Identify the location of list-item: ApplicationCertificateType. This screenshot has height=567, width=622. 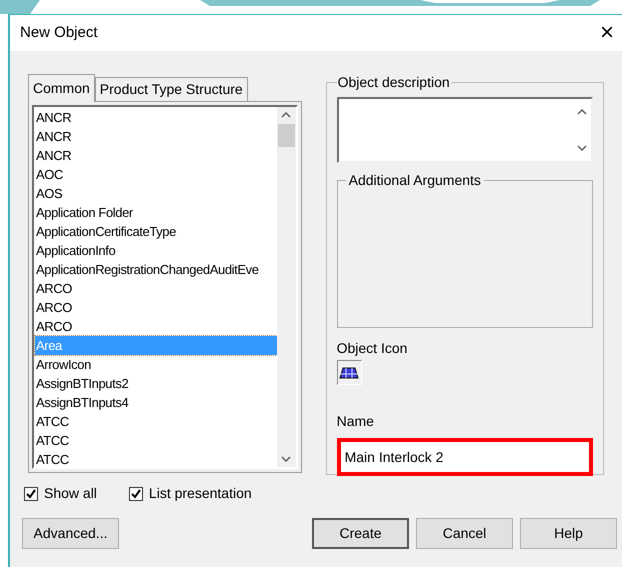
(156, 231).